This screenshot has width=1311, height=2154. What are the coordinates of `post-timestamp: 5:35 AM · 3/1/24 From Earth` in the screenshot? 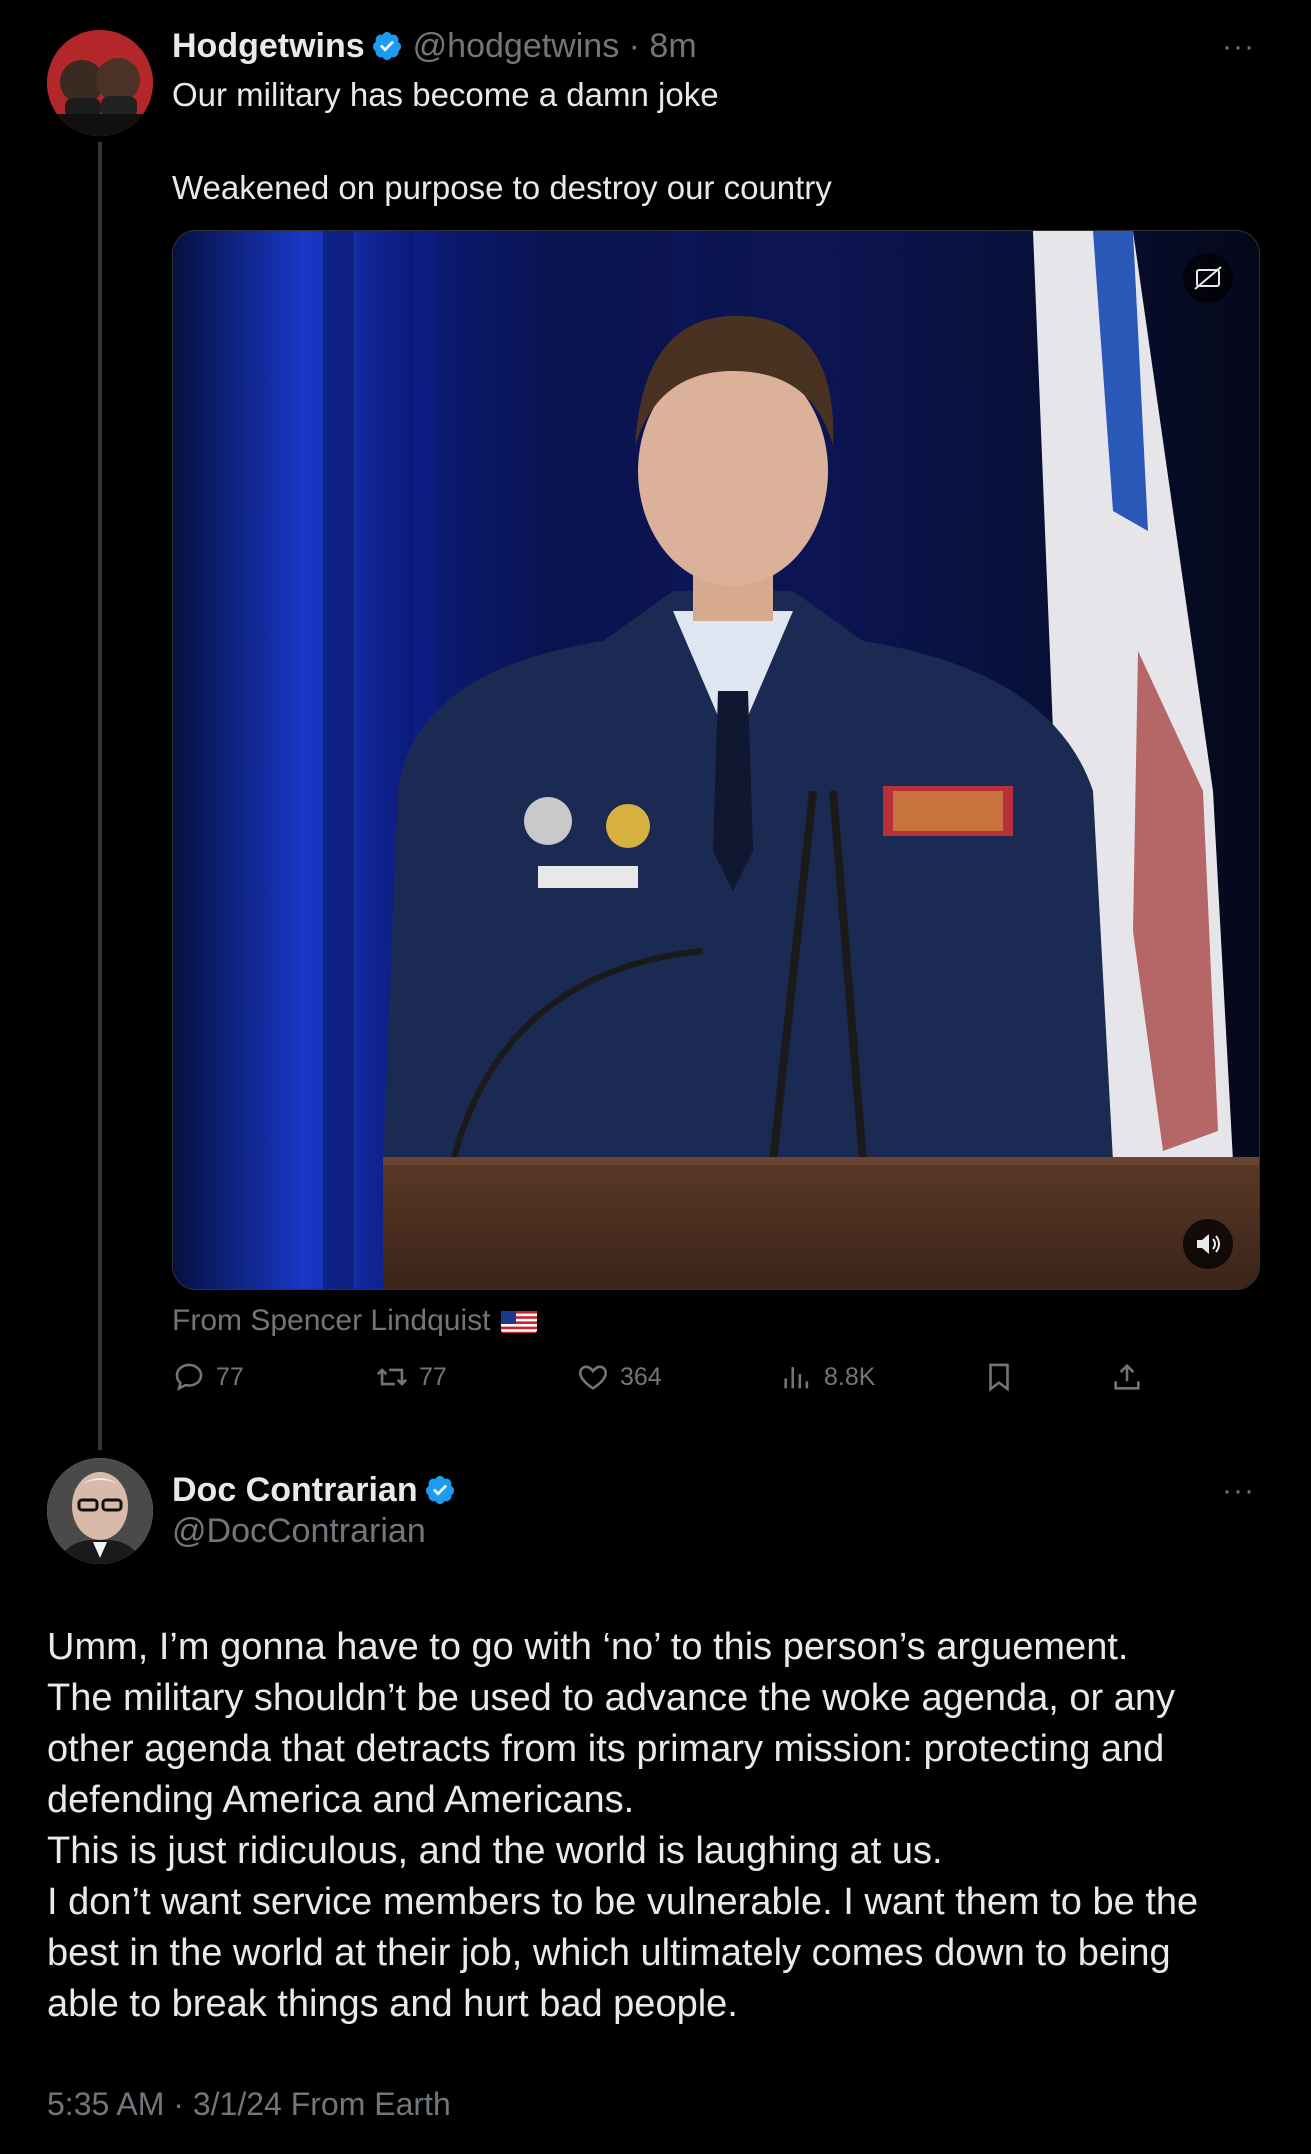 It's located at (249, 2104).